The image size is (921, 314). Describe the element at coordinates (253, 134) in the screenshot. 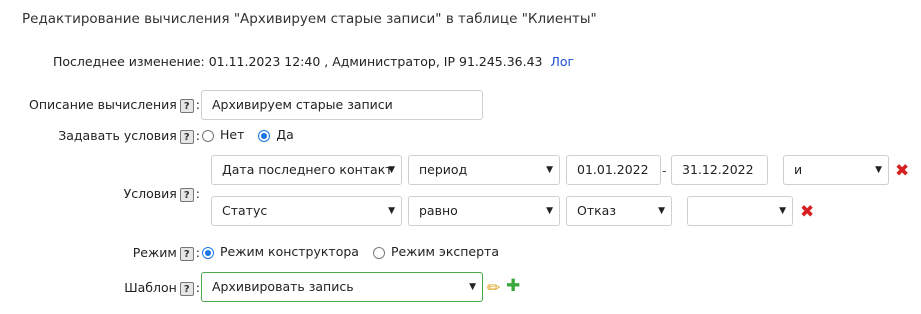

I see `set-conditions-radio-group: Нет Да` at that location.